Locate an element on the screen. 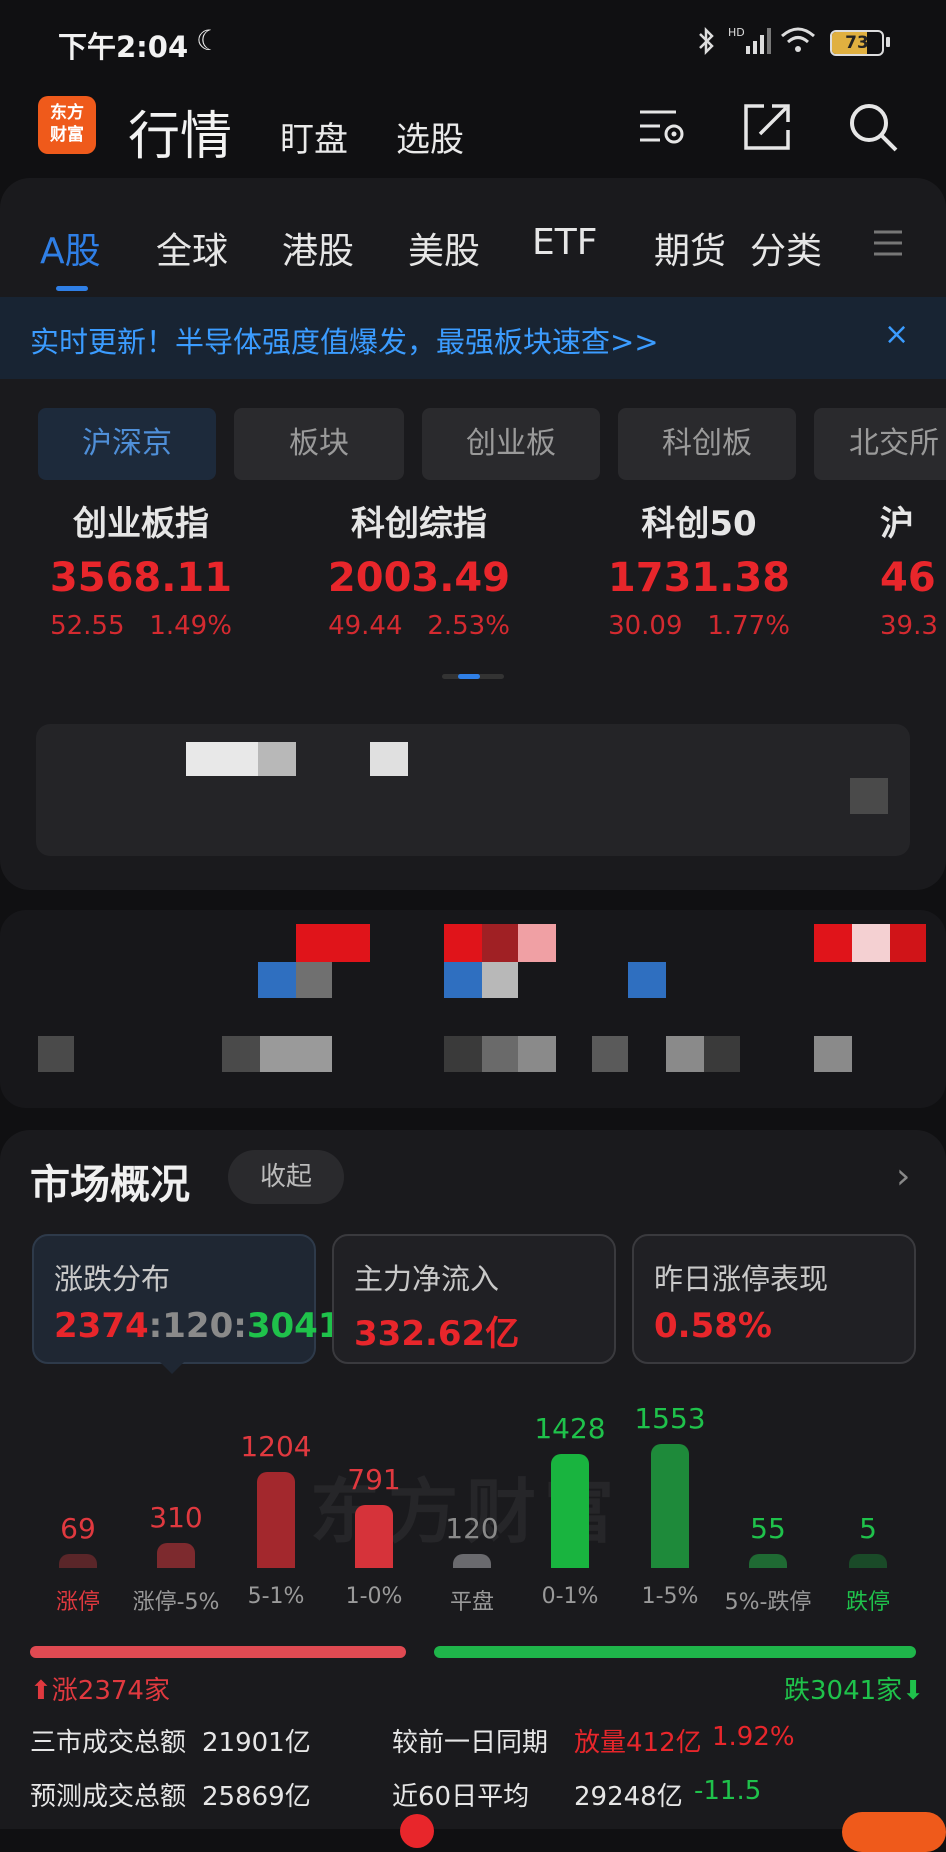 The image size is (946, 1852). bar-category-label: 1-0% is located at coordinates (374, 1596).